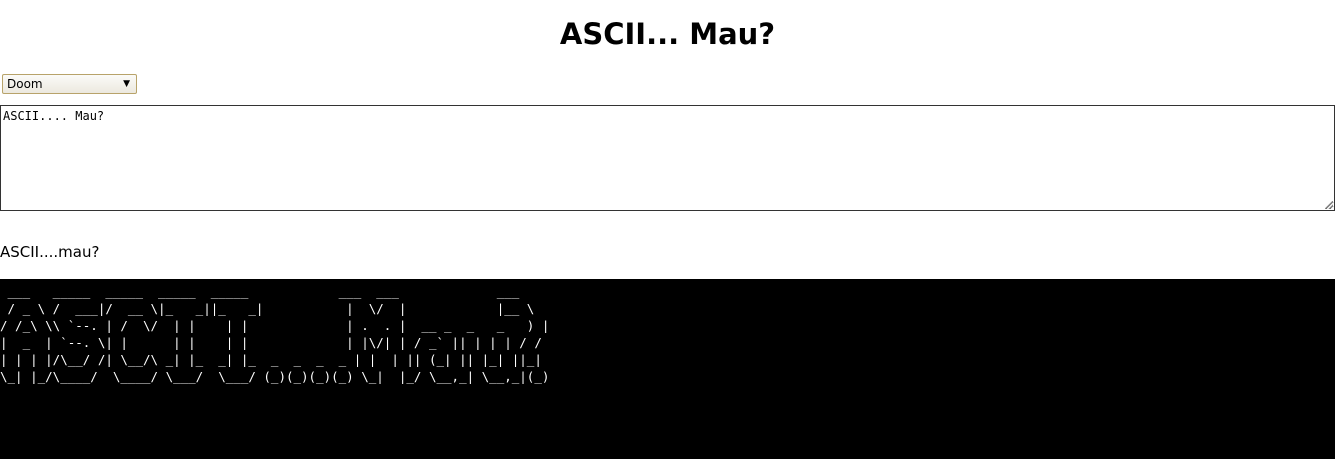  What do you see at coordinates (50, 252) in the screenshot?
I see `output-caption: ASCII....mau?` at bounding box center [50, 252].